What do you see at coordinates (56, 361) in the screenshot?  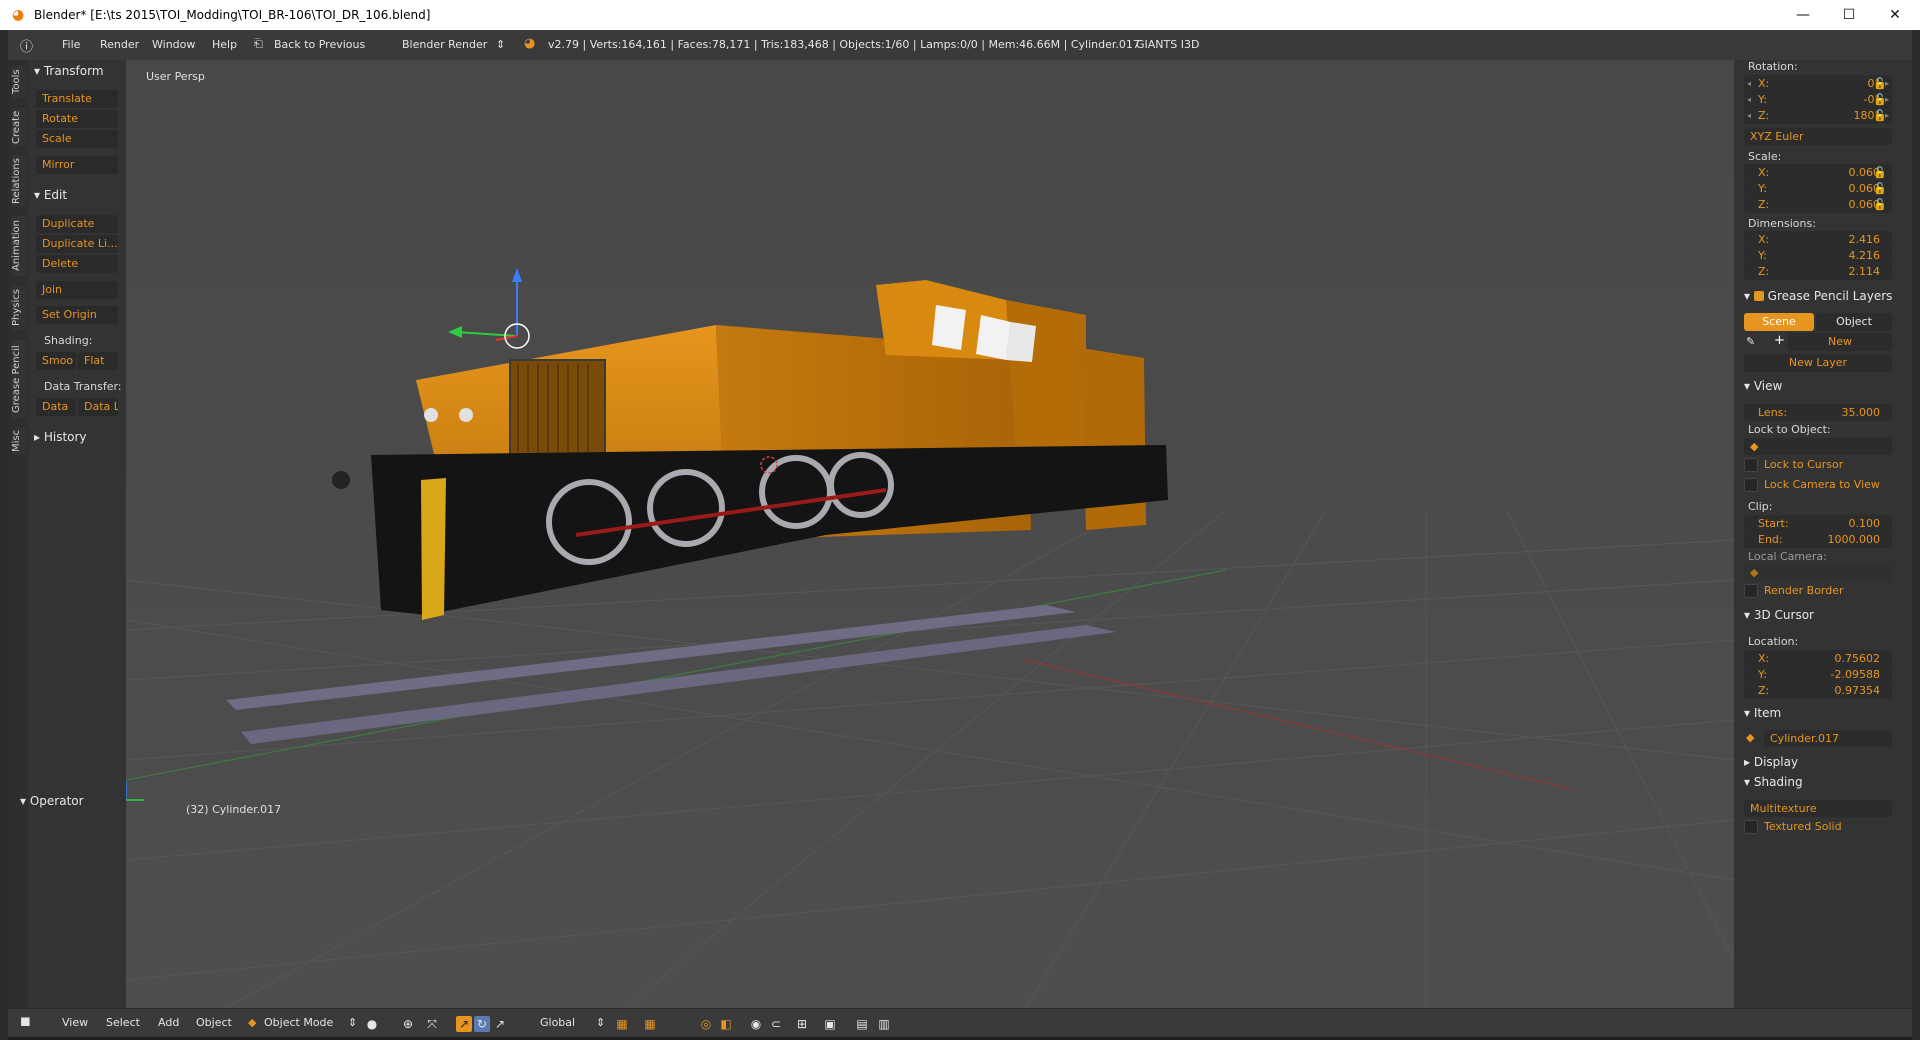 I see `shade-smooth-button: Smoo` at bounding box center [56, 361].